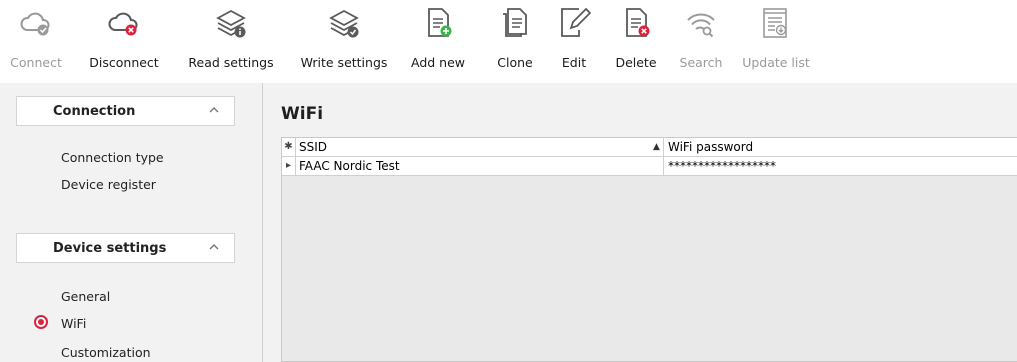  I want to click on selected-radio-icon, so click(41, 322).